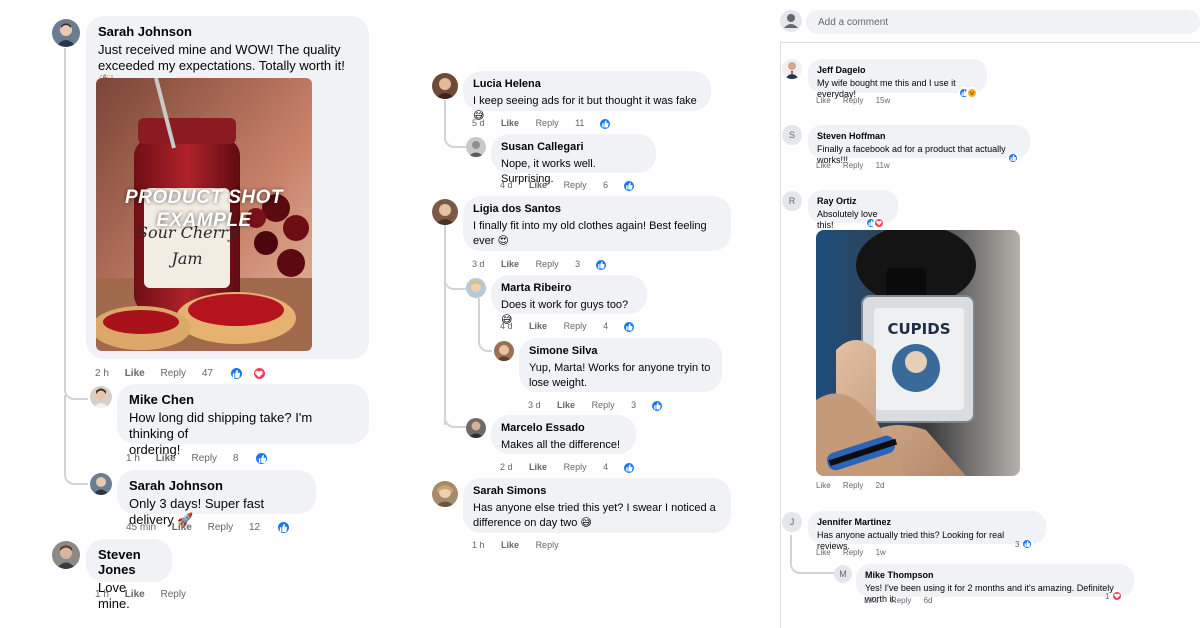 The width and height of the screenshot is (1200, 628). What do you see at coordinates (843, 574) in the screenshot?
I see `avatar-mike-thompson: M` at bounding box center [843, 574].